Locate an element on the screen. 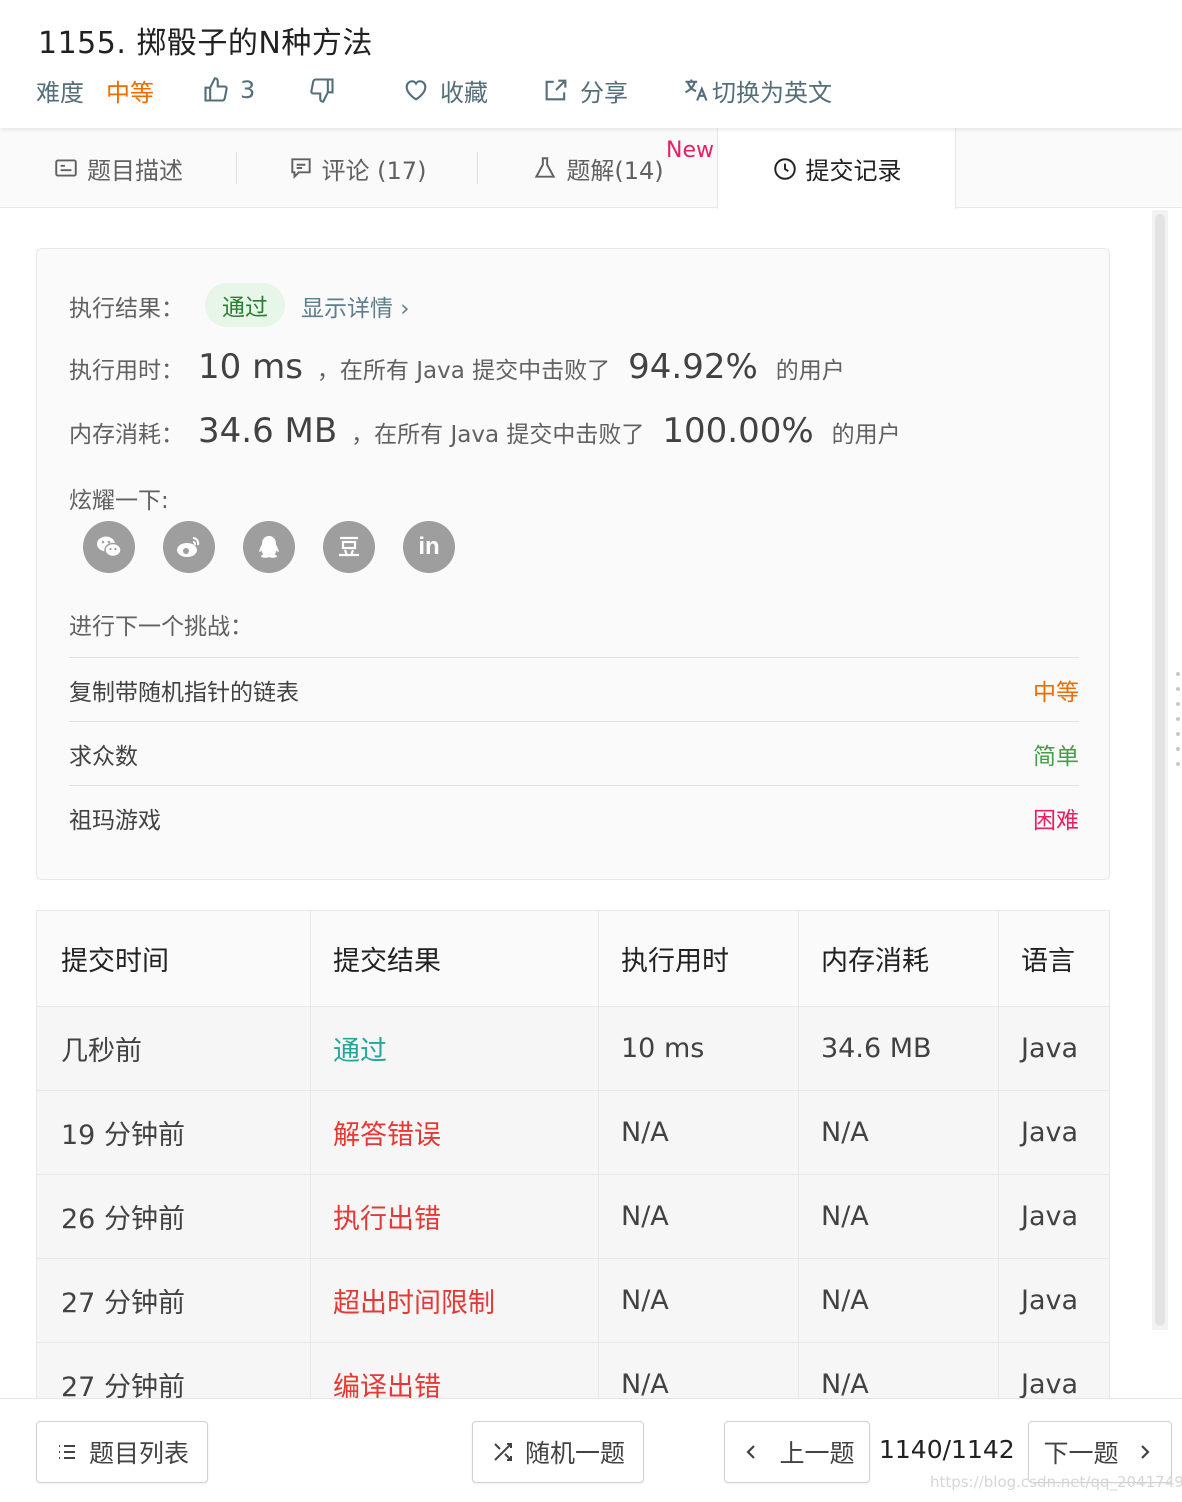 The width and height of the screenshot is (1182, 1502). problem-header: 1155. 掷骰子的N种方法 难度 中等 3 收藏 分享 切换为英文 is located at coordinates (591, 64).